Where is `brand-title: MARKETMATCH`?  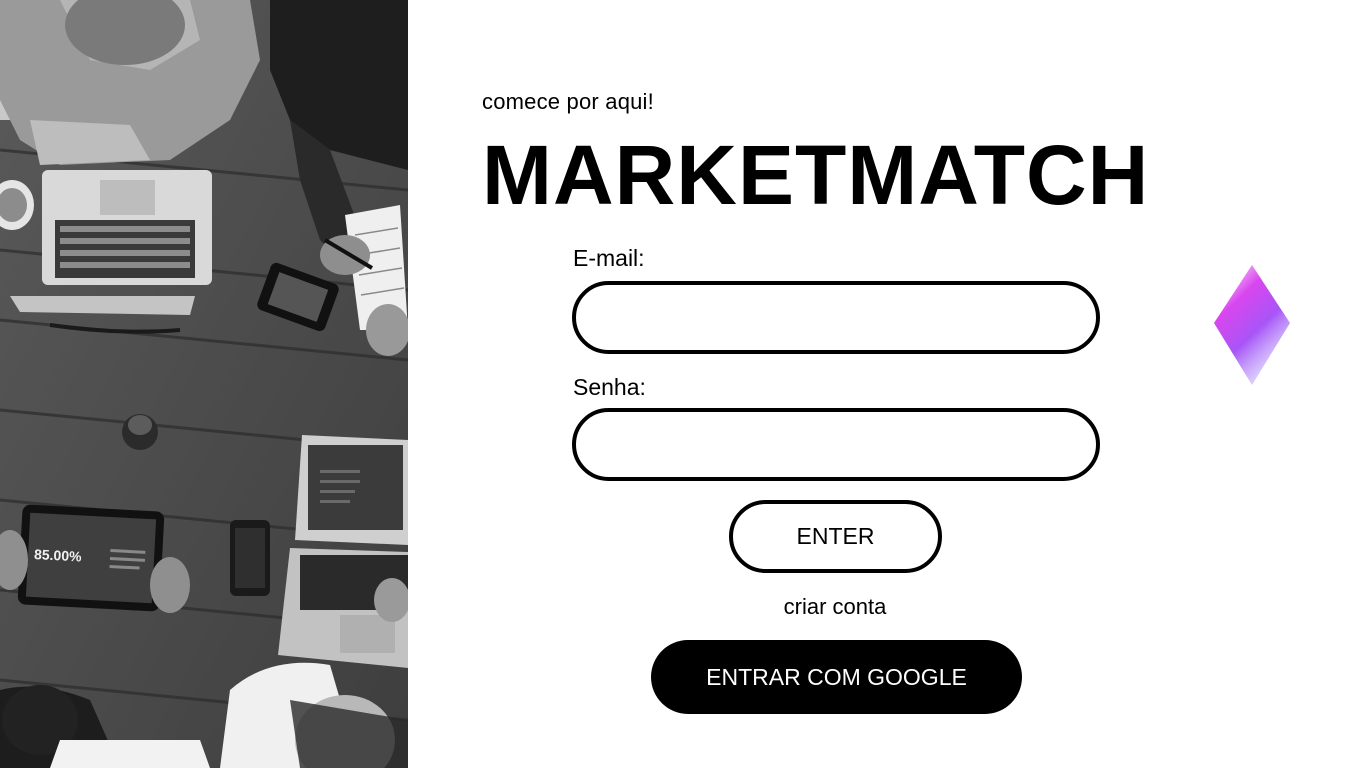 brand-title: MARKETMATCH is located at coordinates (816, 175).